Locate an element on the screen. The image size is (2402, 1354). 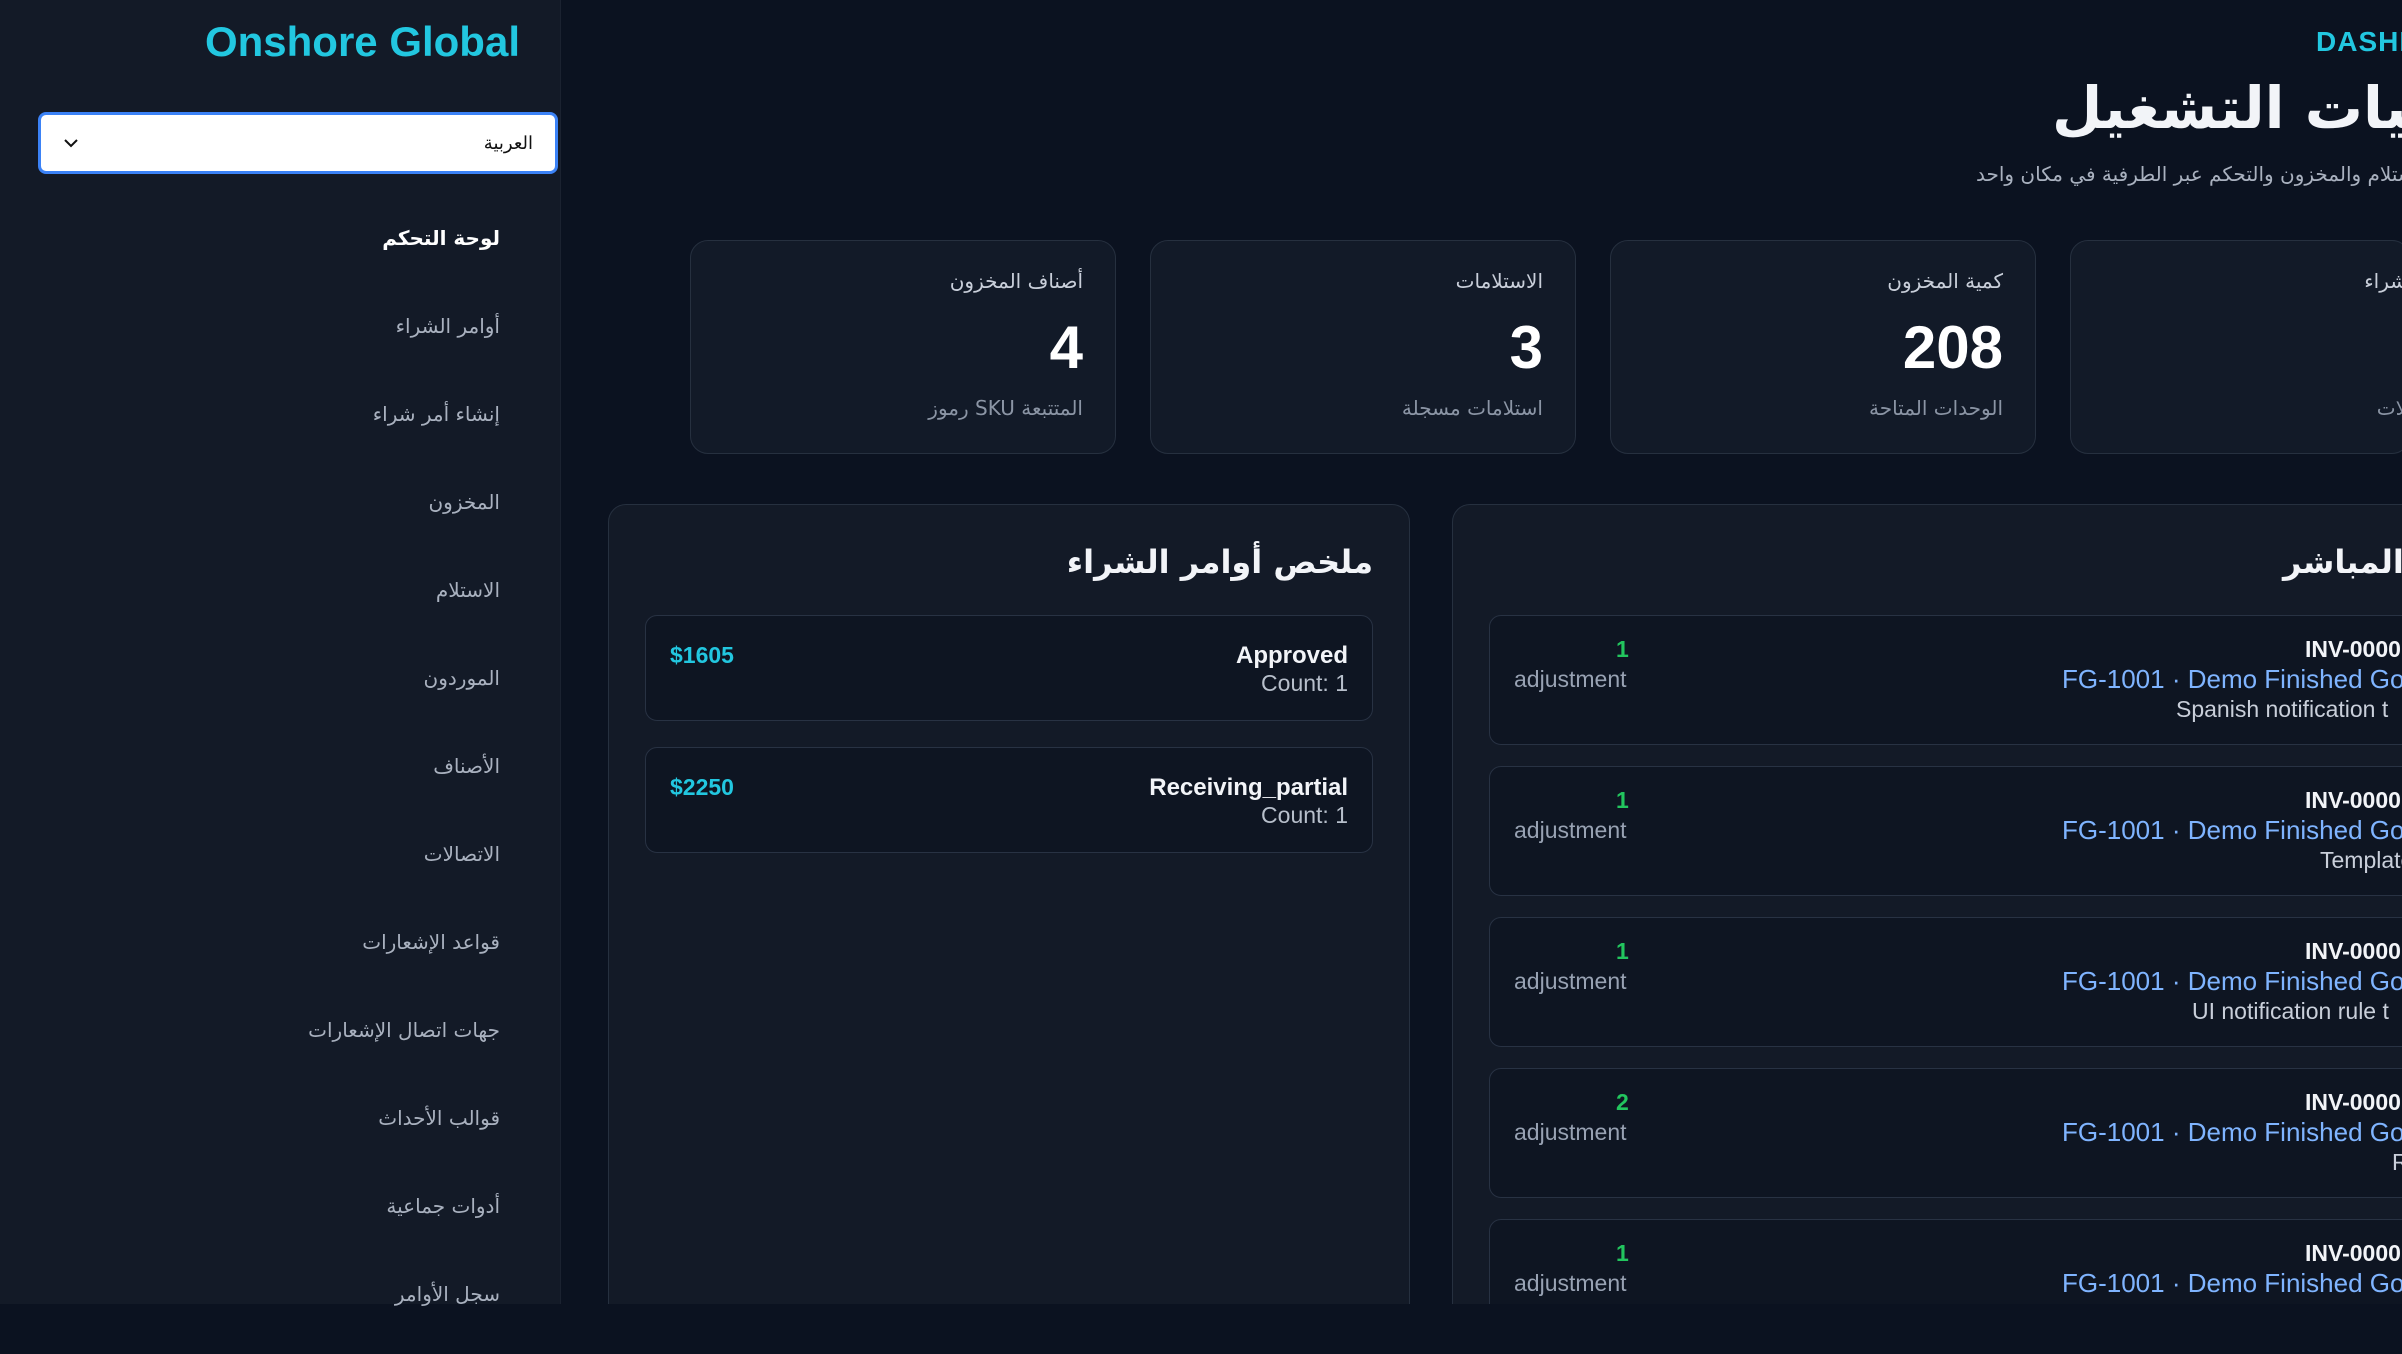
sidebar-item-contacts: الاتصالات is located at coordinates (404, 870).